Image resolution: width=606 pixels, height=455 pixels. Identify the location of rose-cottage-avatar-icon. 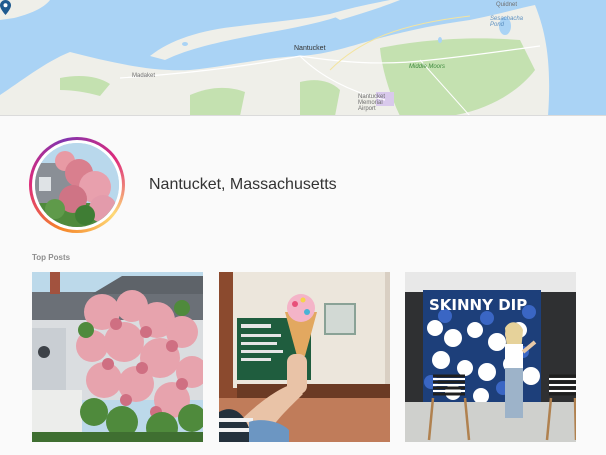
(77, 185).